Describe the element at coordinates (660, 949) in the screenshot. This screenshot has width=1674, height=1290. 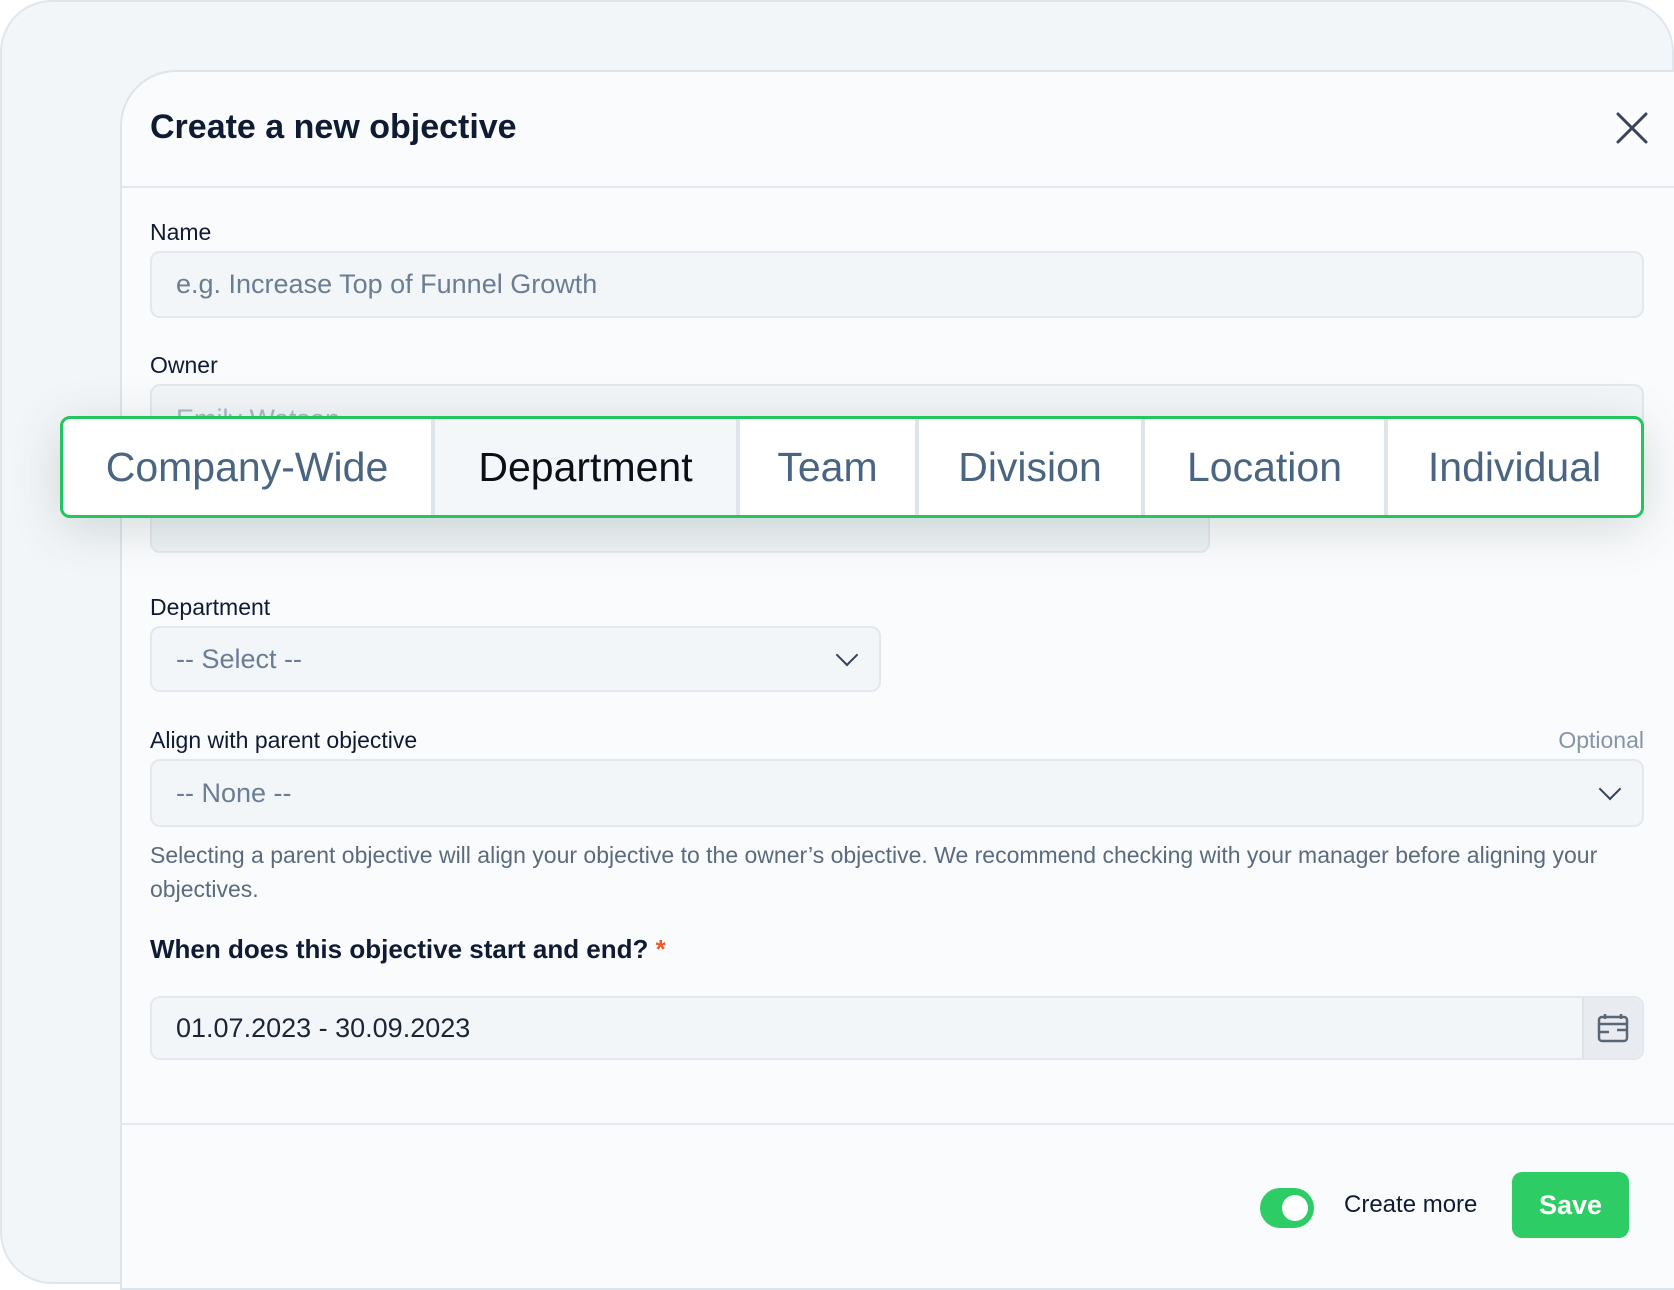
I see `required-mark: *` at that location.